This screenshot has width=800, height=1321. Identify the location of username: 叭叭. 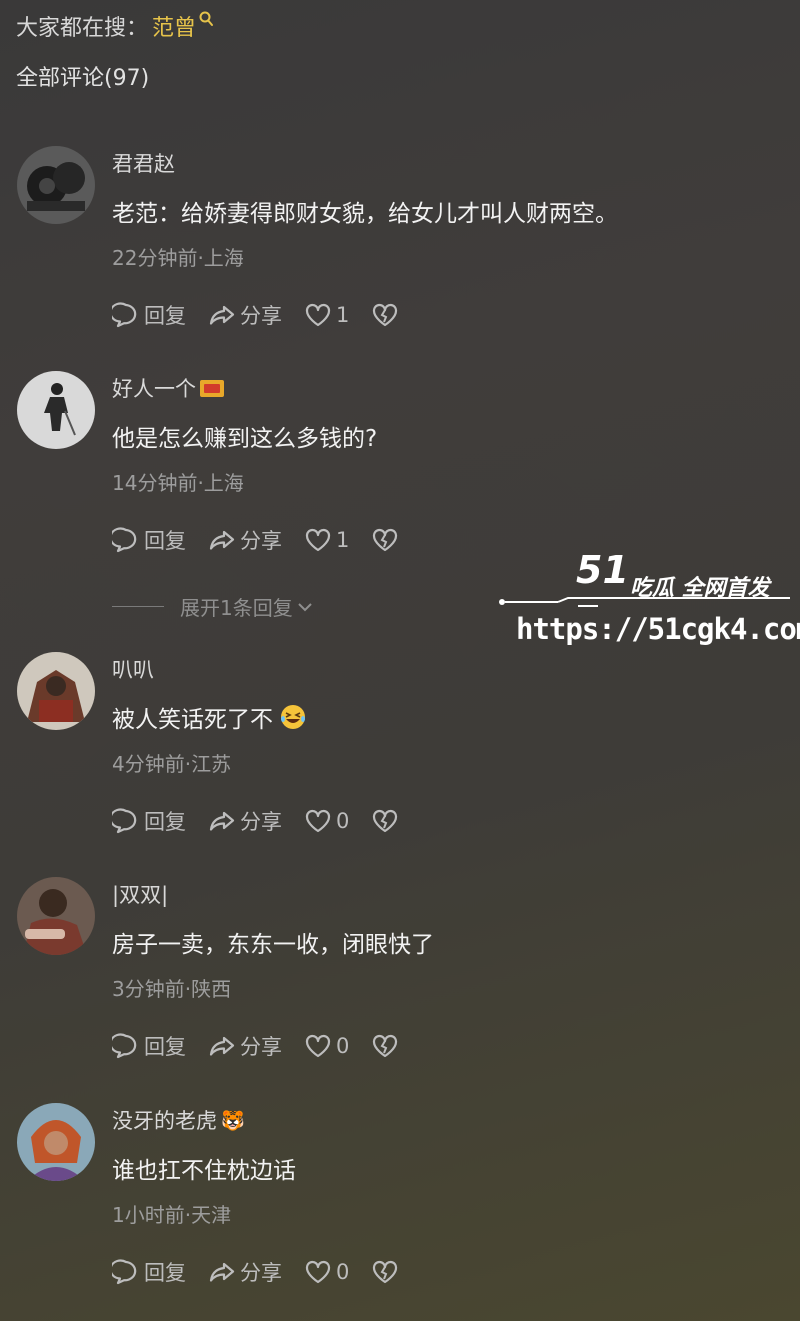
(133, 669).